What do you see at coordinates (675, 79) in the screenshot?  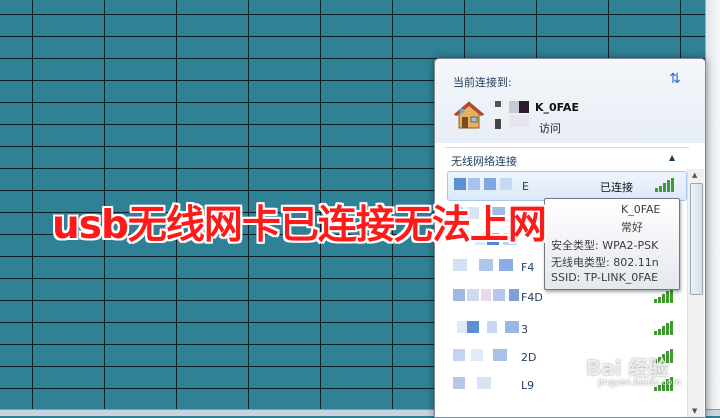 I see `refresh-icon: ⇅` at bounding box center [675, 79].